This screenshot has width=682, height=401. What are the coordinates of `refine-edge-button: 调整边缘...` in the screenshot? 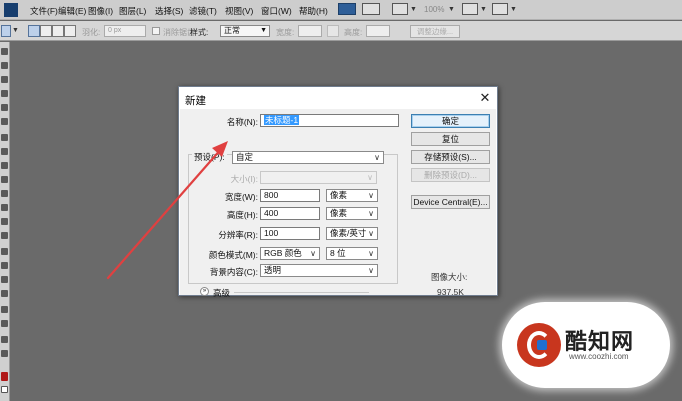 It's located at (435, 31).